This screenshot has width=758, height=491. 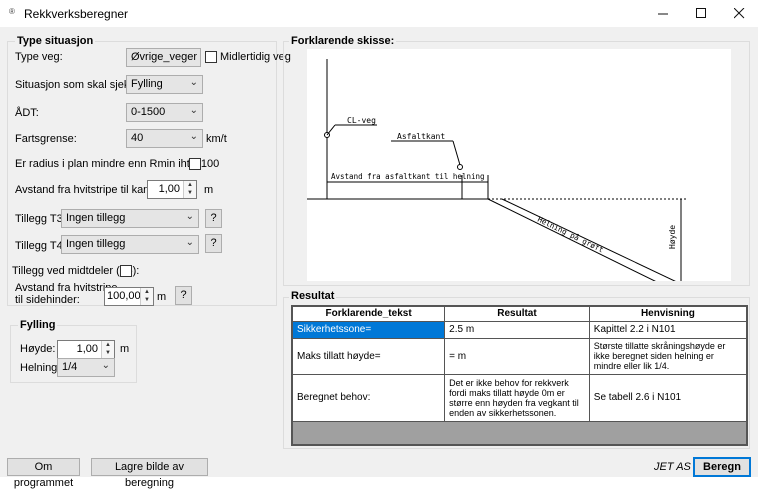 What do you see at coordinates (361, 120) in the screenshot?
I see `cl-veg-label: CL-veg` at bounding box center [361, 120].